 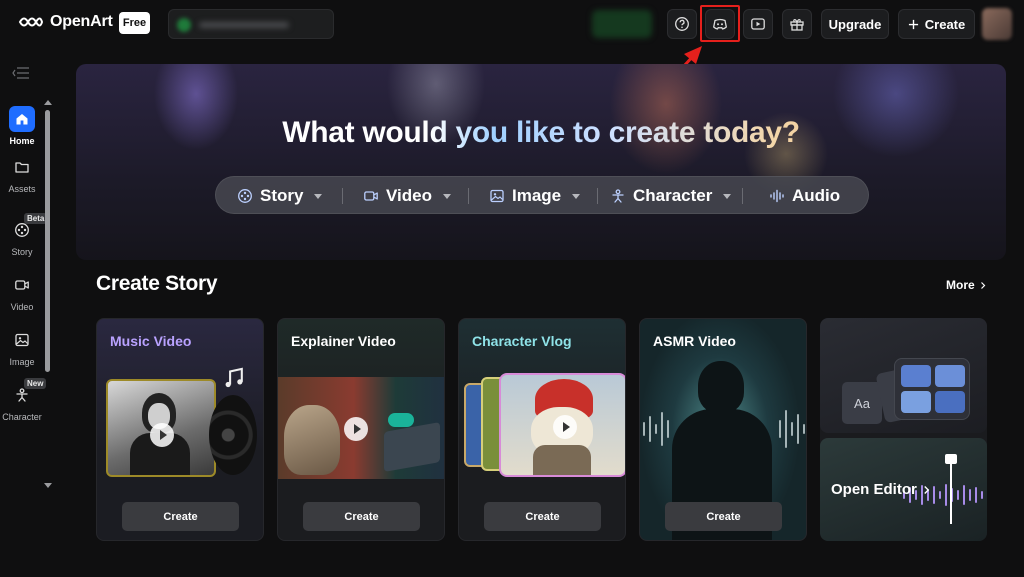 What do you see at coordinates (512, 24) in the screenshot?
I see `top-bar: OpenArt Free Upgrade Create` at bounding box center [512, 24].